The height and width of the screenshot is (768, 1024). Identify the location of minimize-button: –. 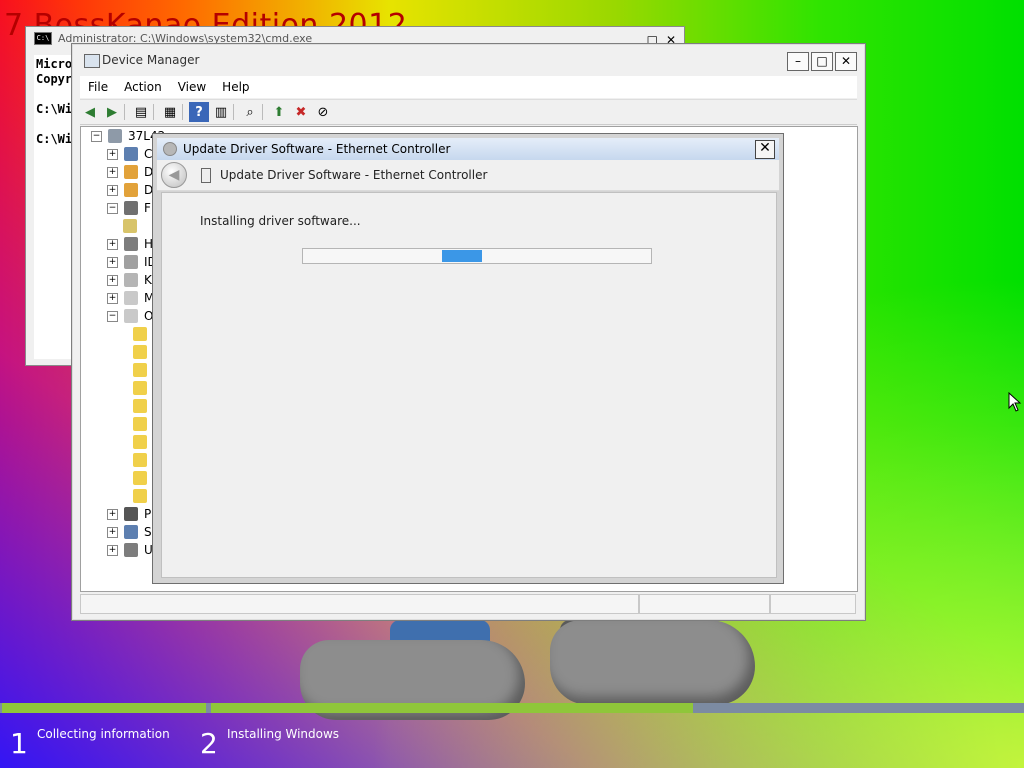
(798, 61).